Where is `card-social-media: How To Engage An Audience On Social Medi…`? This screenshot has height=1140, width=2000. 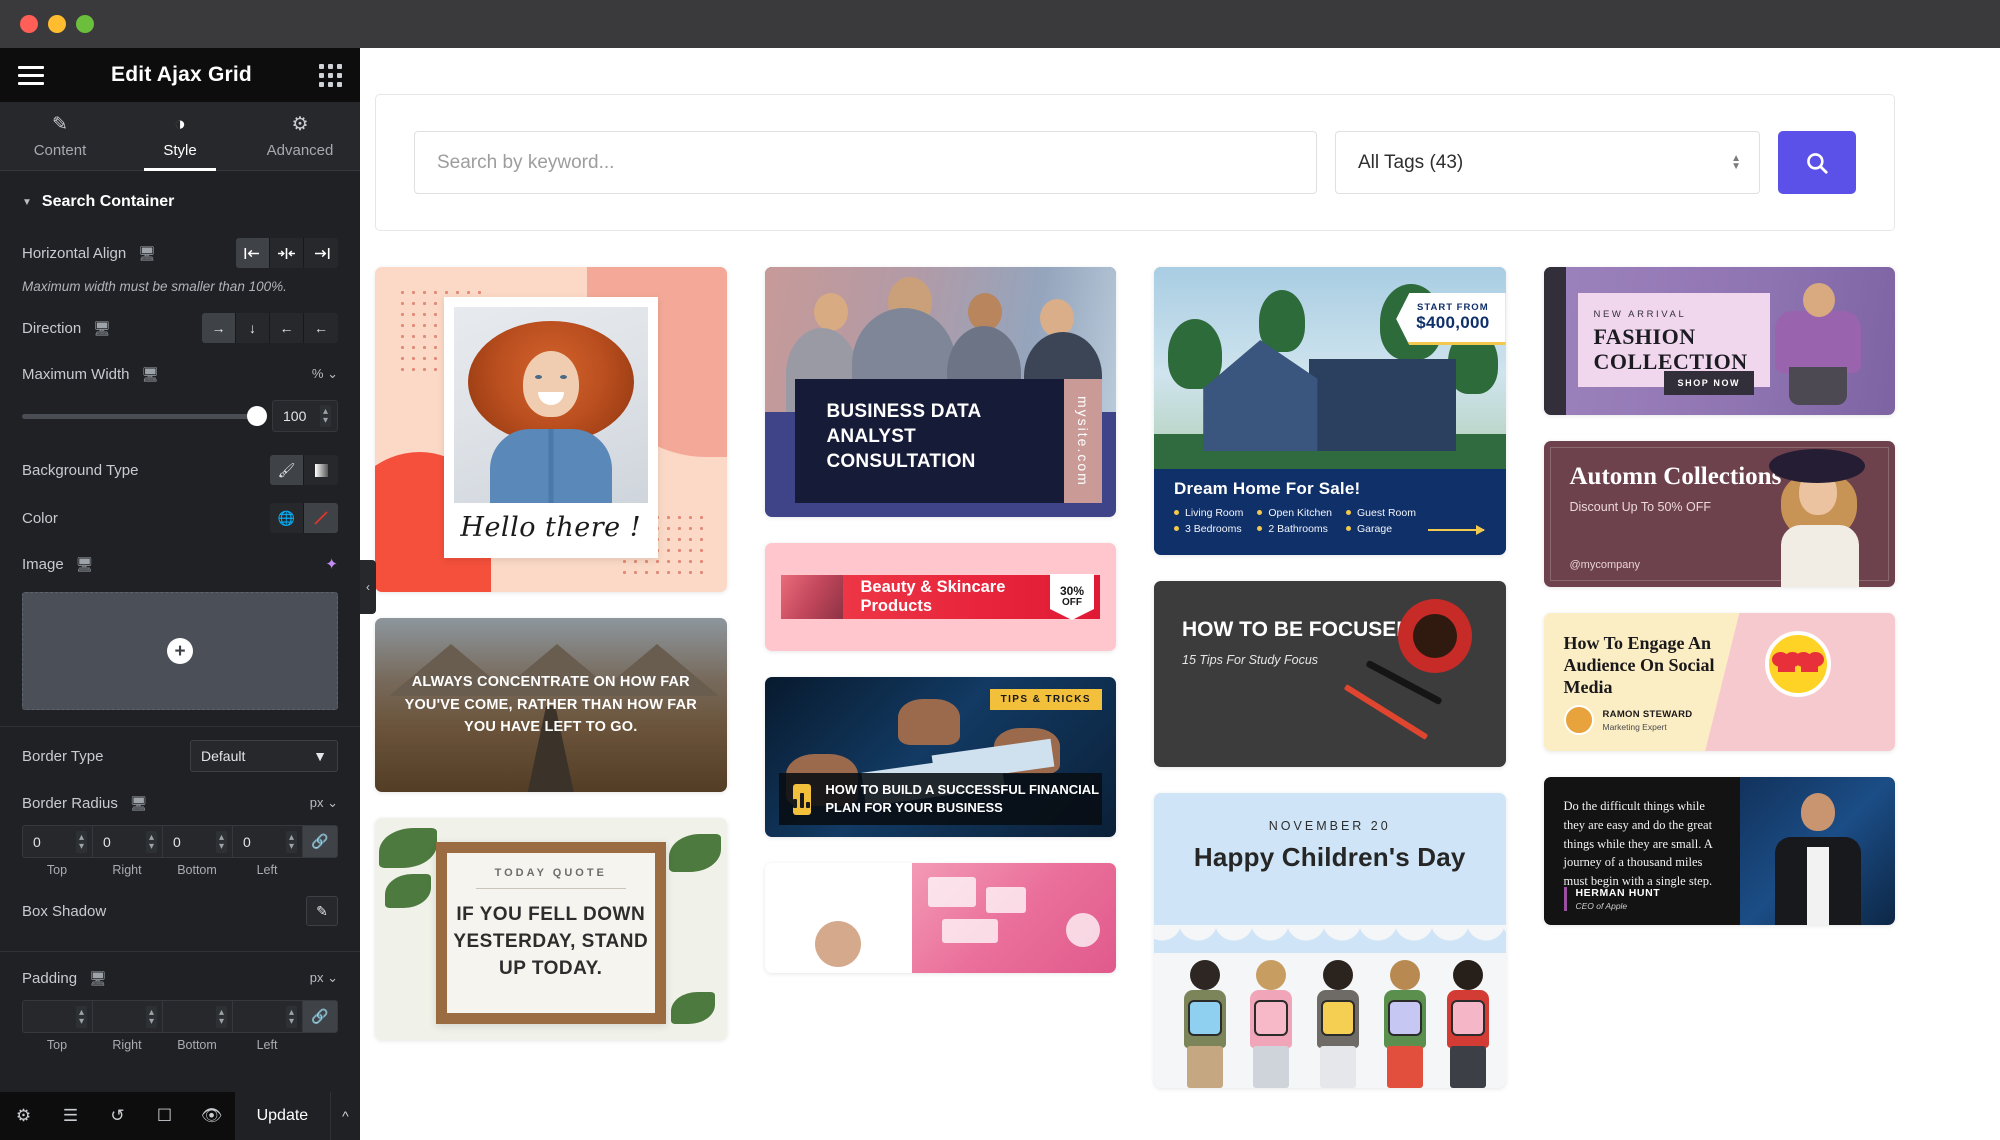
card-social-media: How To Engage An Audience On Social Medi… is located at coordinates (1719, 682).